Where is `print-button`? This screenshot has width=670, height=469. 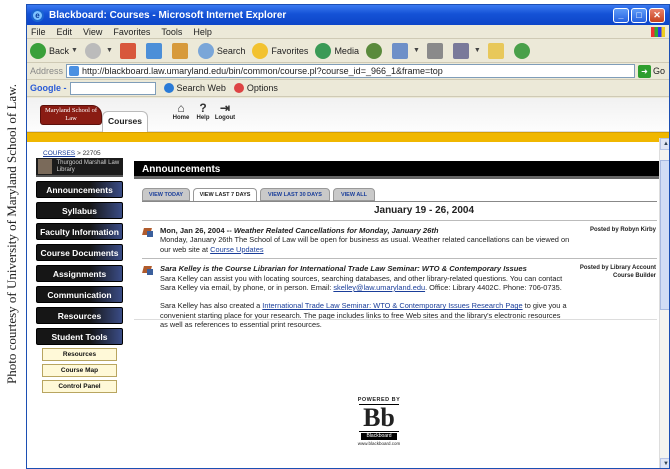 print-button is located at coordinates (436, 50).